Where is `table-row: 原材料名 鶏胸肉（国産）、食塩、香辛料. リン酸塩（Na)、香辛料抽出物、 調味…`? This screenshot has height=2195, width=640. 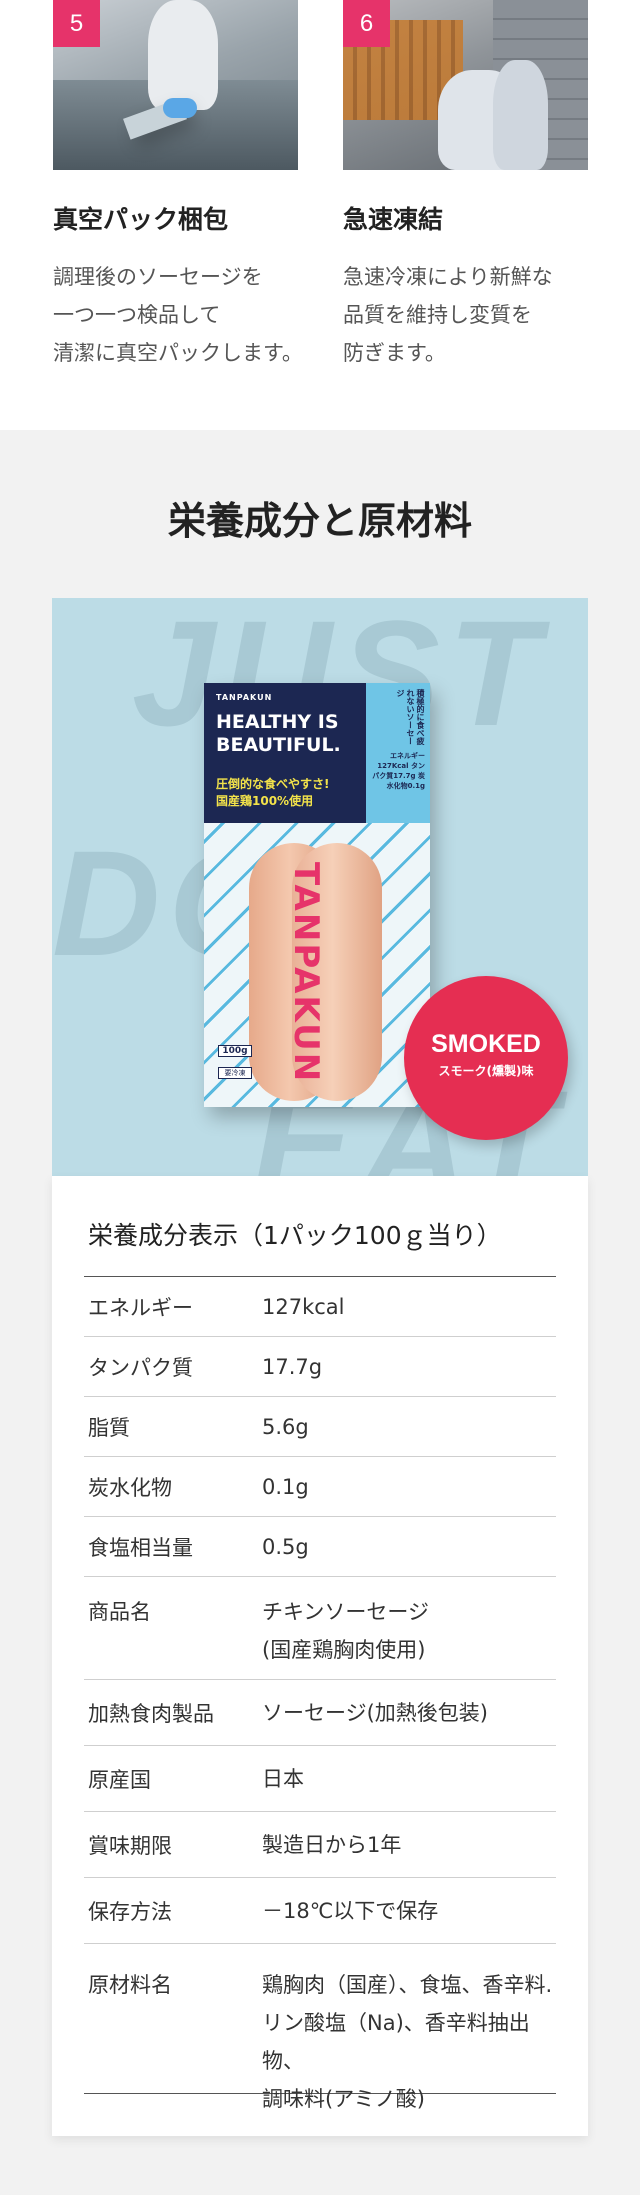
table-row: 原材料名 鶏胸肉（国産）、食塩、香辛料. リン酸塩（Na)、香辛料抽出物、 調味… is located at coordinates (320, 2027).